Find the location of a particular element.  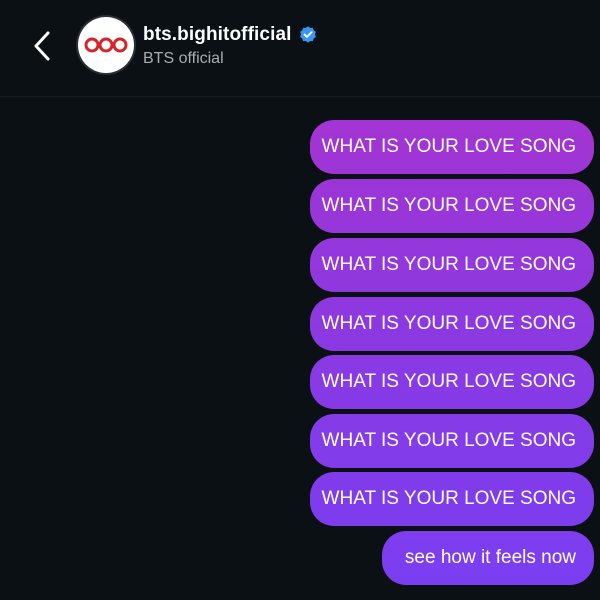

chevron-left-icon is located at coordinates (42, 46).